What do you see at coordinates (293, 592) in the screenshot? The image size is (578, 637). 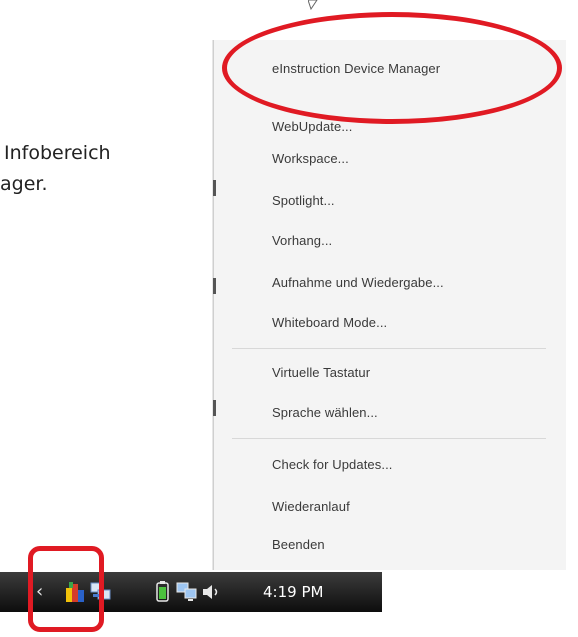 I see `taskbar-clock: 4:19 PM` at bounding box center [293, 592].